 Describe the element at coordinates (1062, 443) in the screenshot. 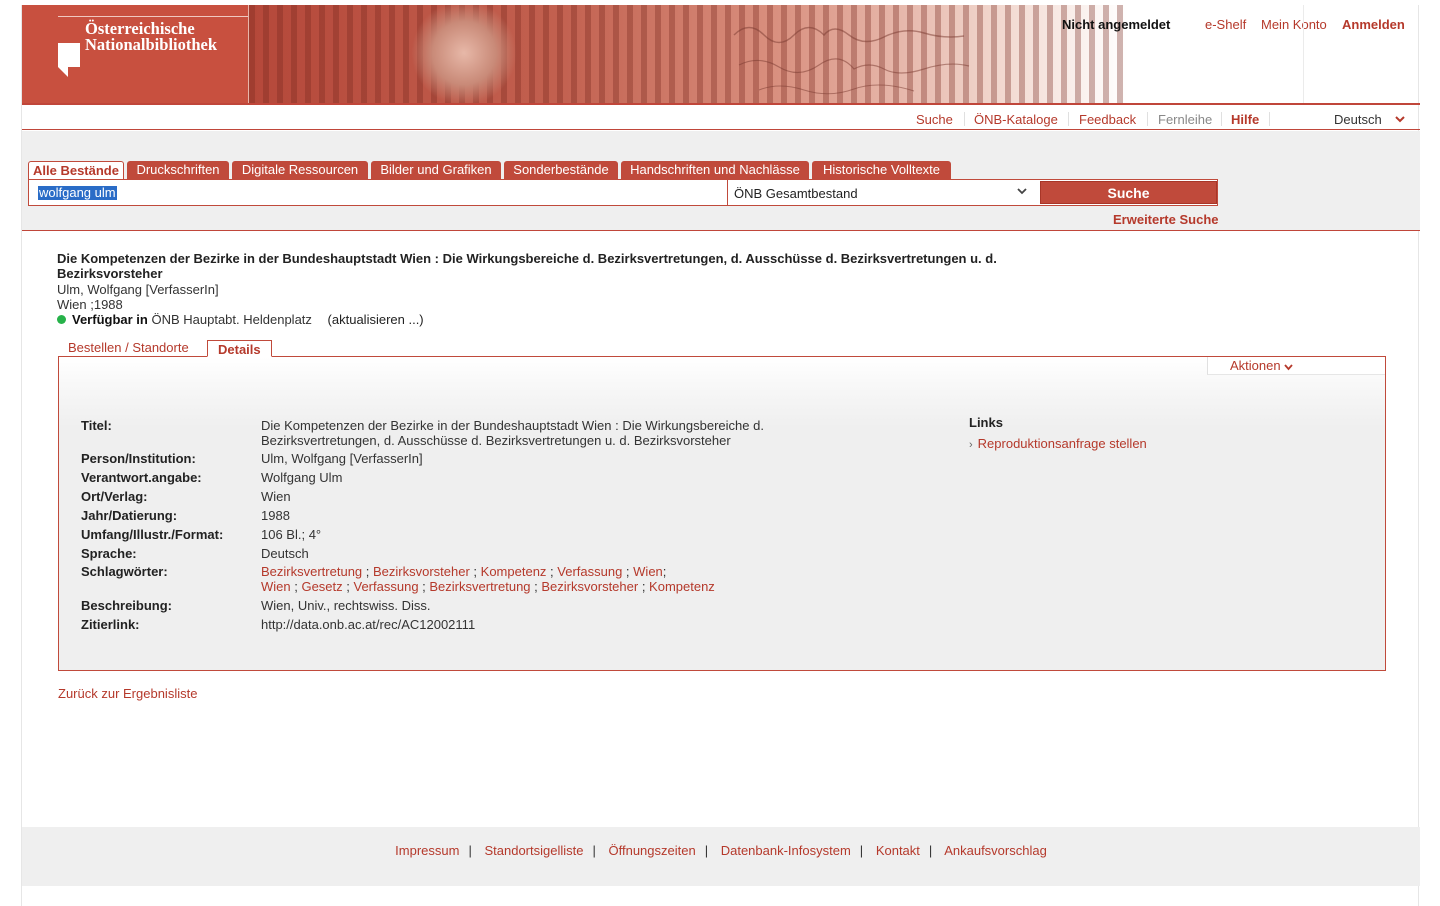

I see `reproduction-request-label: Reproduktionsanfrage stellen` at that location.